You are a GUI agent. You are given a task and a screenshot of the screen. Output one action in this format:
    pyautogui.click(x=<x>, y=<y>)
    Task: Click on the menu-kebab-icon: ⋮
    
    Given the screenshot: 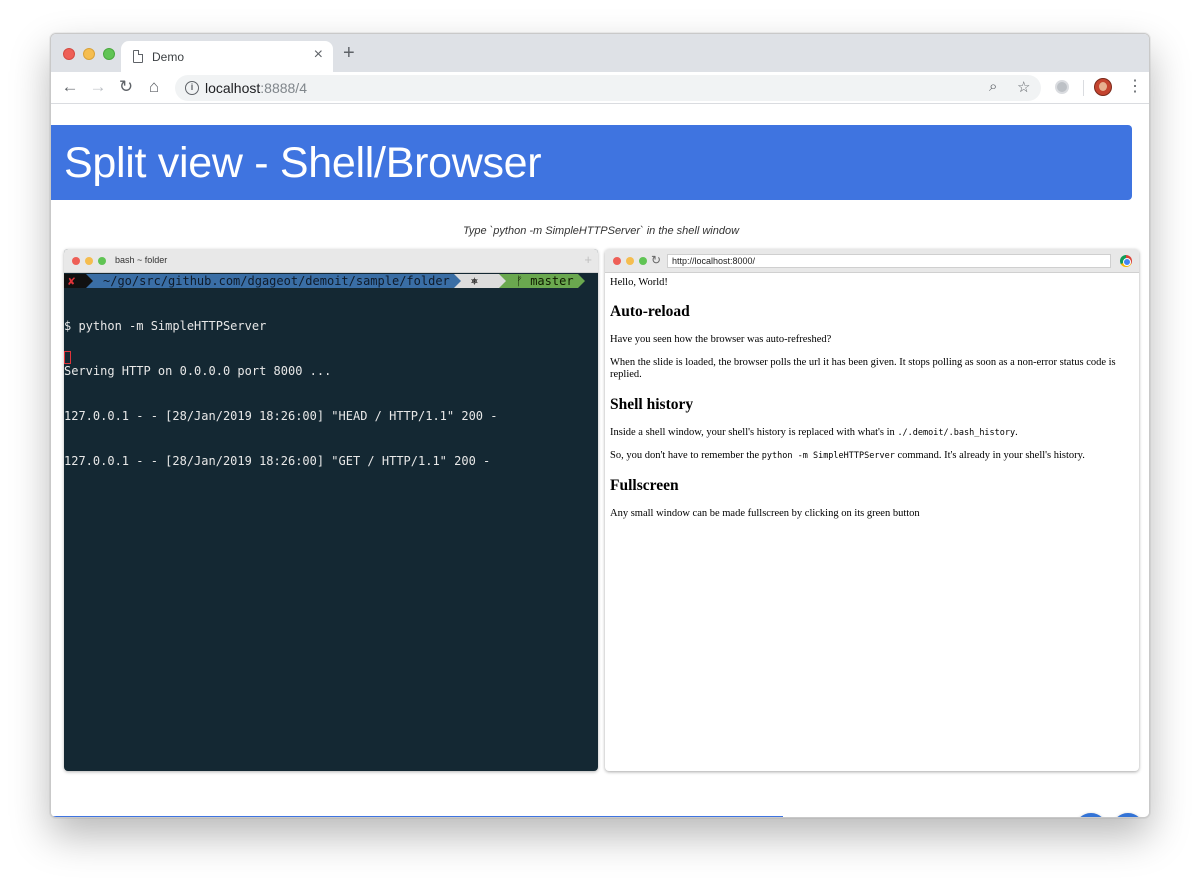 What is the action you would take?
    pyautogui.click(x=1135, y=87)
    